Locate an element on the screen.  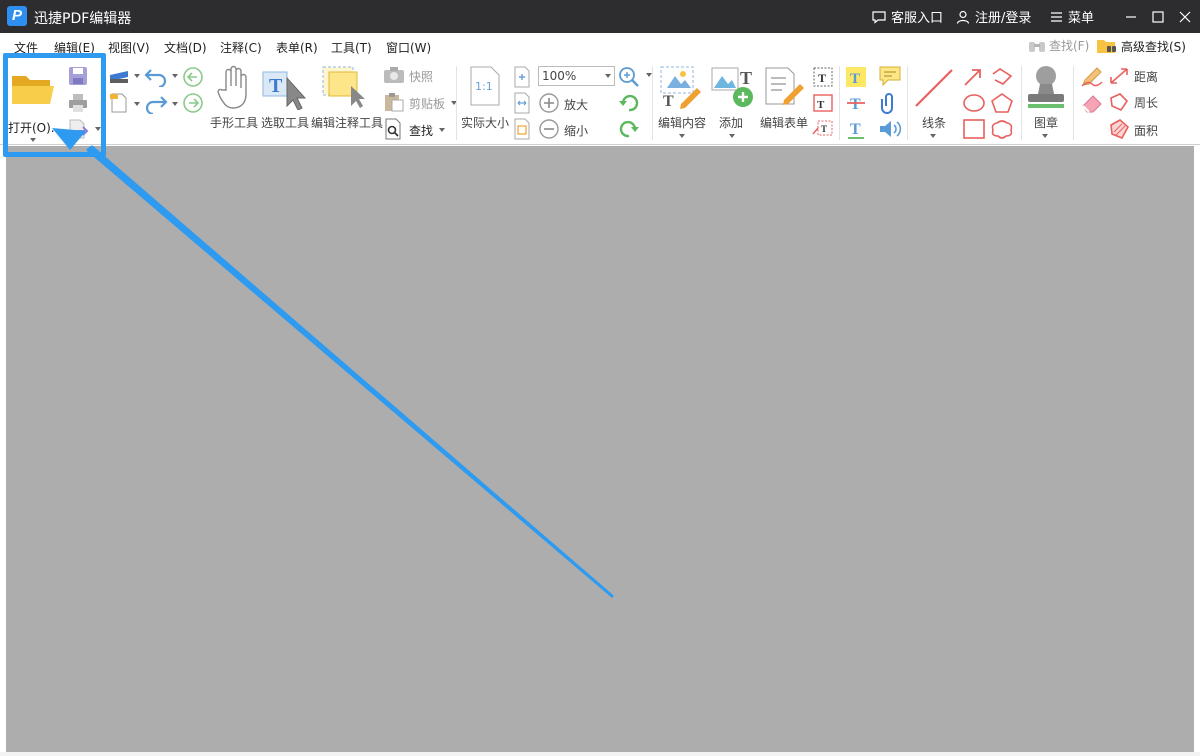
new-document-icon is located at coordinates (119, 103).